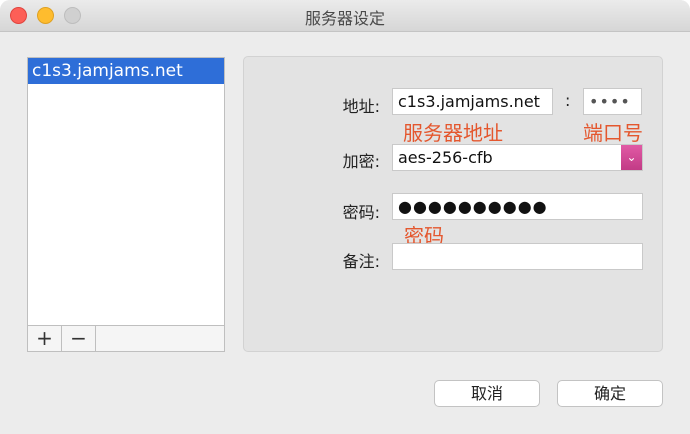  What do you see at coordinates (361, 261) in the screenshot?
I see `note-label: 备注:` at bounding box center [361, 261].